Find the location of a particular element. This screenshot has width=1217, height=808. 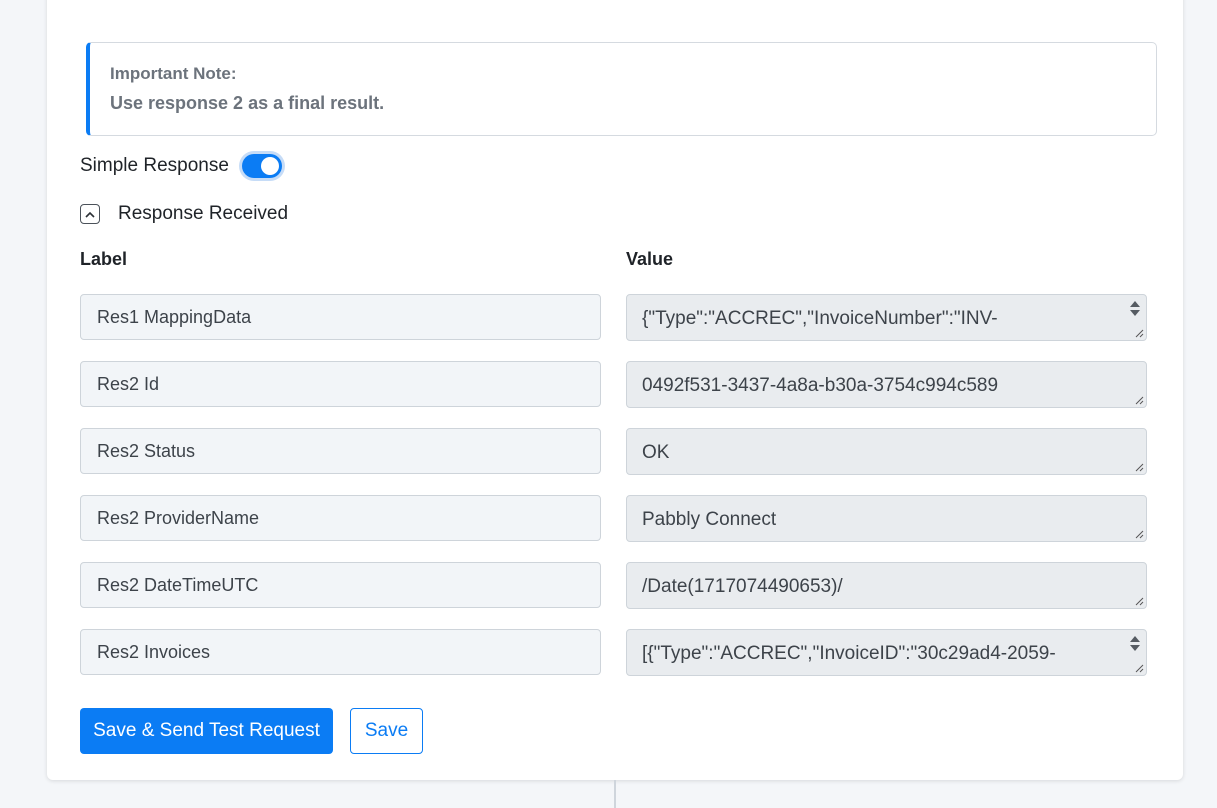

response-value-field: /Date(1717074490653)/ is located at coordinates (886, 585).